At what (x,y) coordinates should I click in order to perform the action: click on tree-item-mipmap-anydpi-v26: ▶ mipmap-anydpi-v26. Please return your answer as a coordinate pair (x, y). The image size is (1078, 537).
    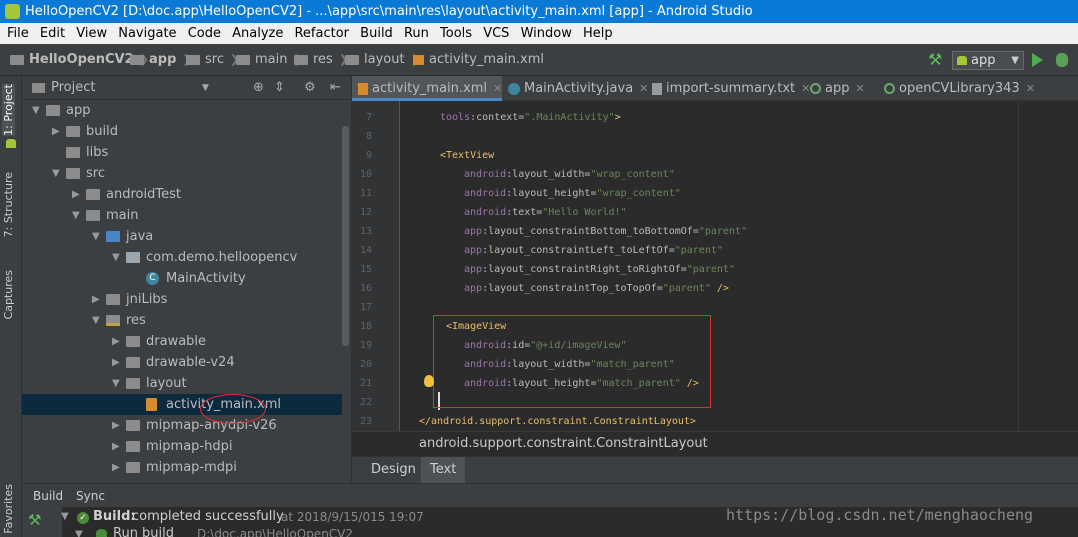
    Looking at the image, I should click on (182, 425).